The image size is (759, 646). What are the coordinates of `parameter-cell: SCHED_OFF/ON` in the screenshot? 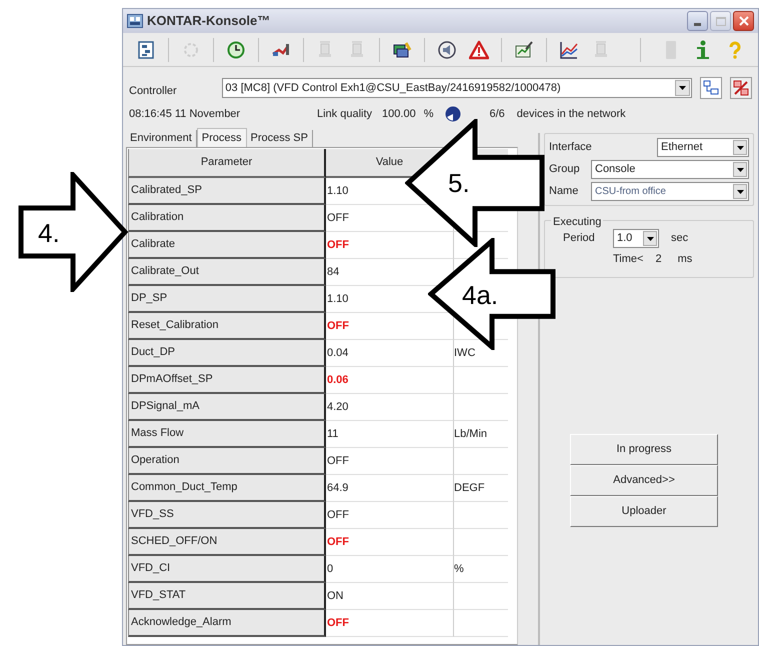 It's located at (227, 542).